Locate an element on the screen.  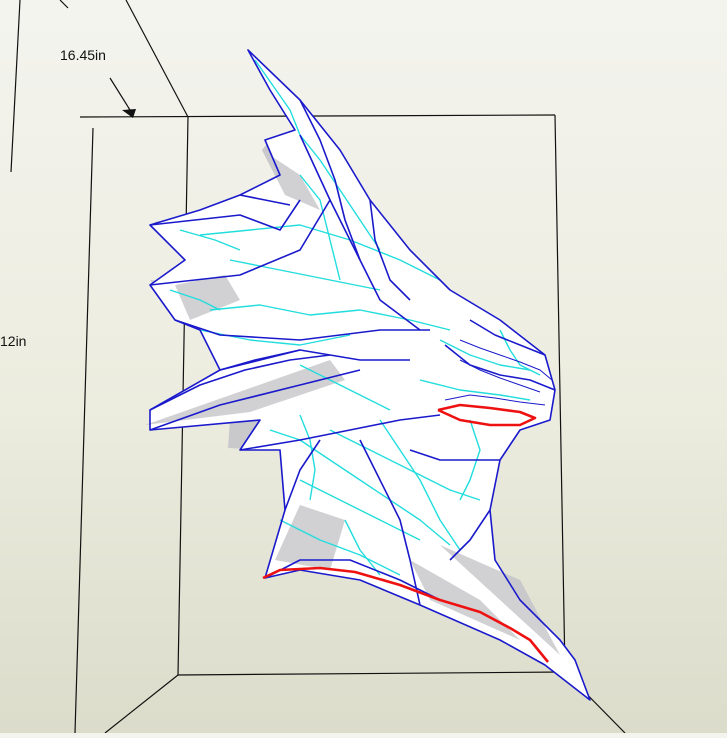
dimension-arrow-icon is located at coordinates (122, 97).